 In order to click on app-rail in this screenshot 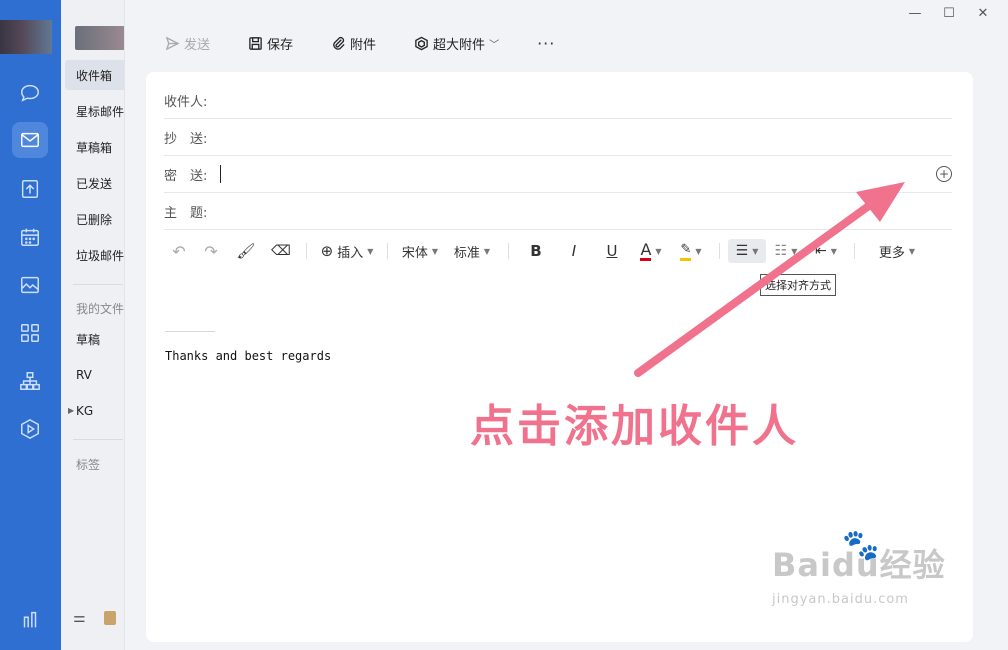, I will do `click(30, 325)`.